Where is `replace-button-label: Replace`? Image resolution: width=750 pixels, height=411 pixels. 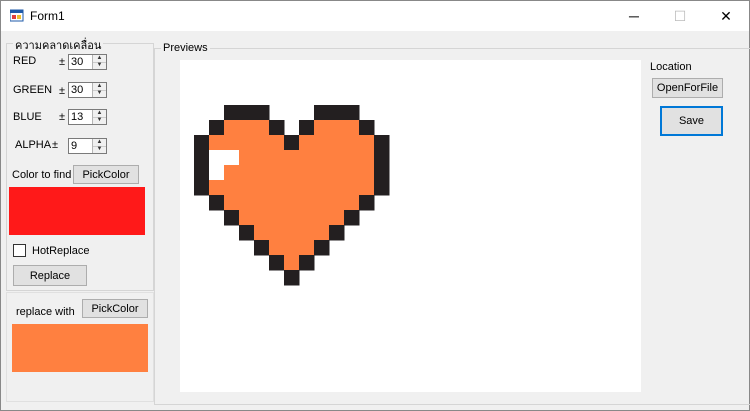 replace-button-label: Replace is located at coordinates (50, 275).